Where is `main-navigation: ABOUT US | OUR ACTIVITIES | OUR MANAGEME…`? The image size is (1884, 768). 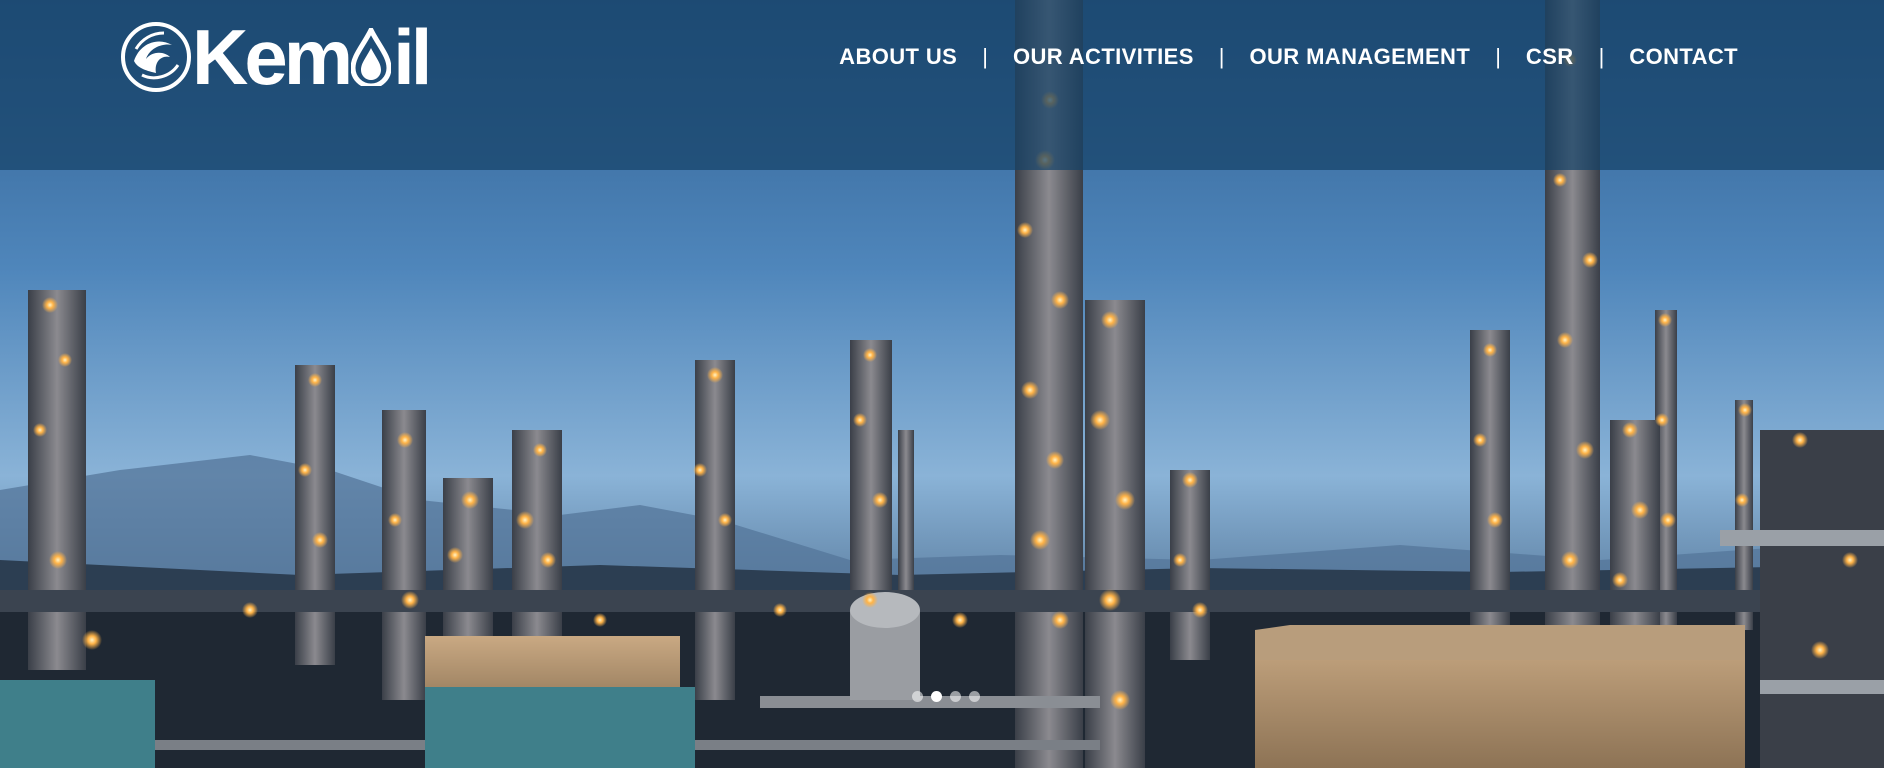 main-navigation: ABOUT US | OUR ACTIVITIES | OUR MANAGEME… is located at coordinates (1288, 57).